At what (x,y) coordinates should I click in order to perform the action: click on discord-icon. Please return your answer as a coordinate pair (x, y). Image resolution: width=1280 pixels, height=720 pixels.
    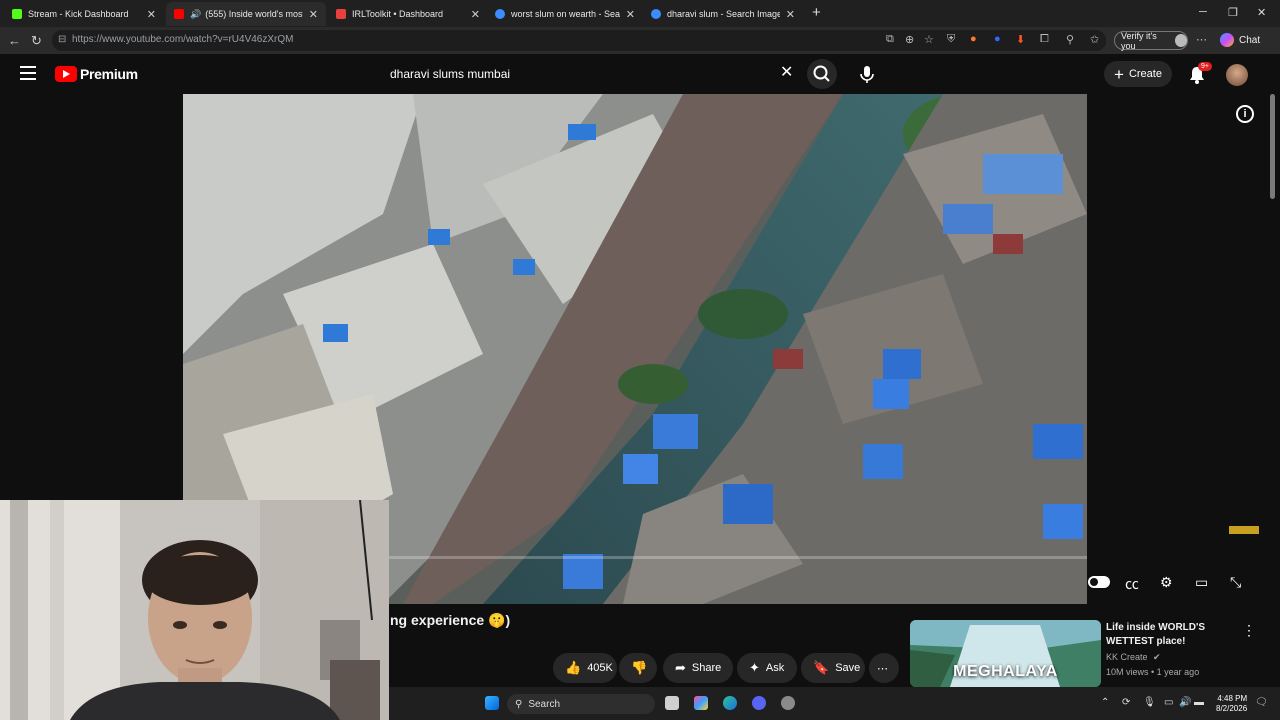
    Looking at the image, I should click on (759, 703).